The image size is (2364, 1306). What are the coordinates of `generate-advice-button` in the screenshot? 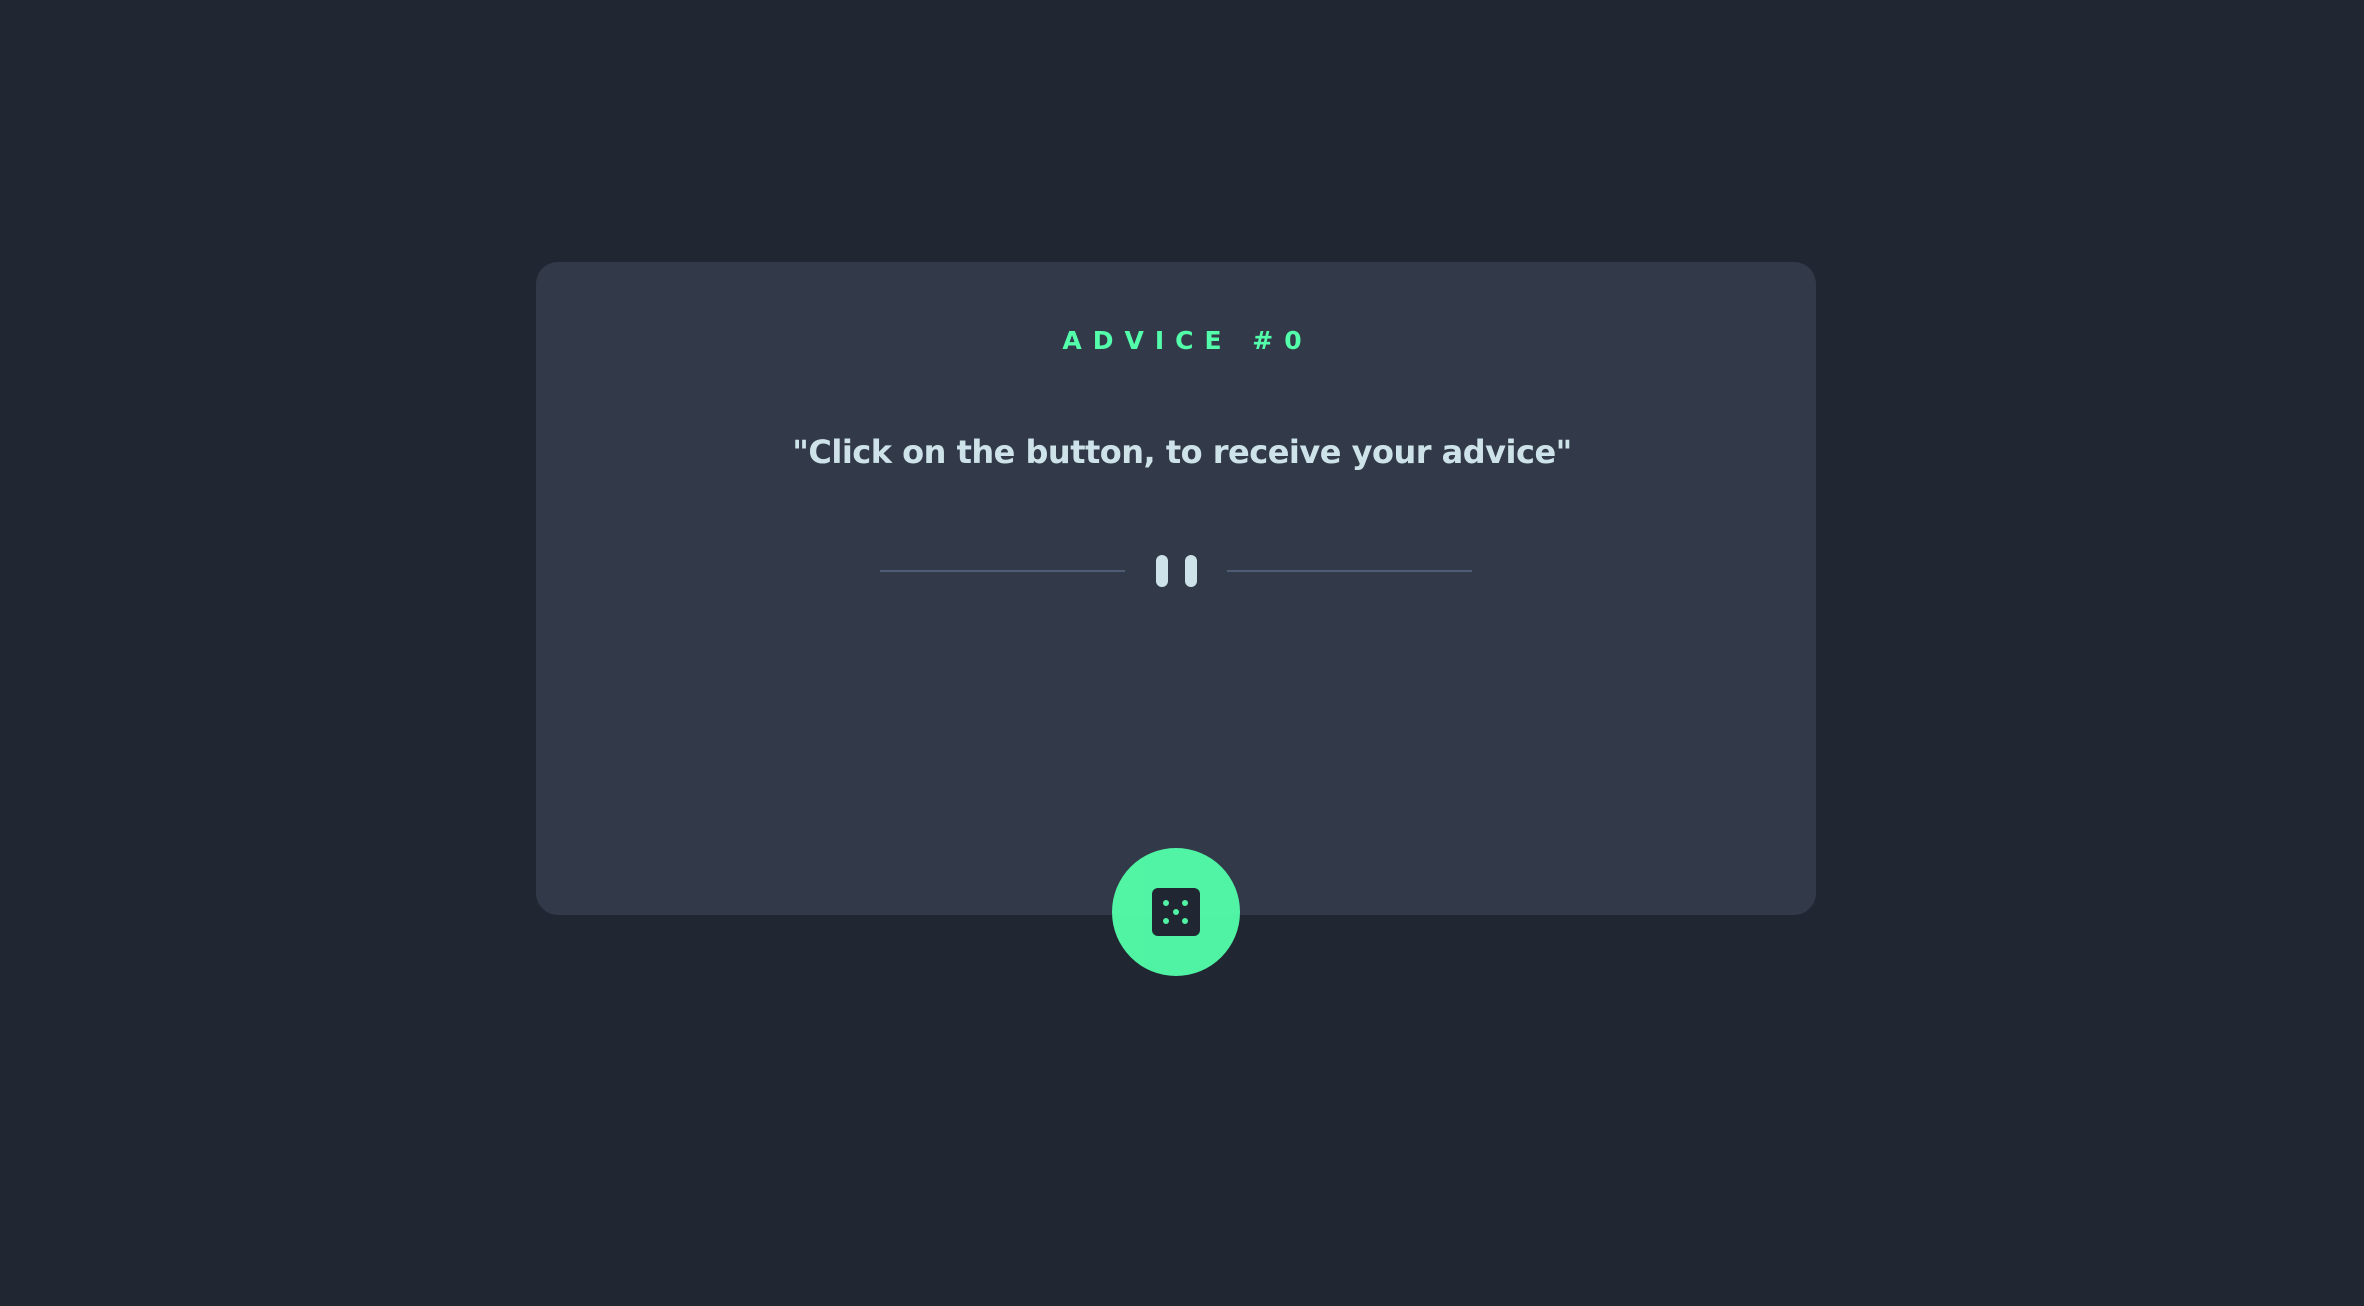 It's located at (1176, 912).